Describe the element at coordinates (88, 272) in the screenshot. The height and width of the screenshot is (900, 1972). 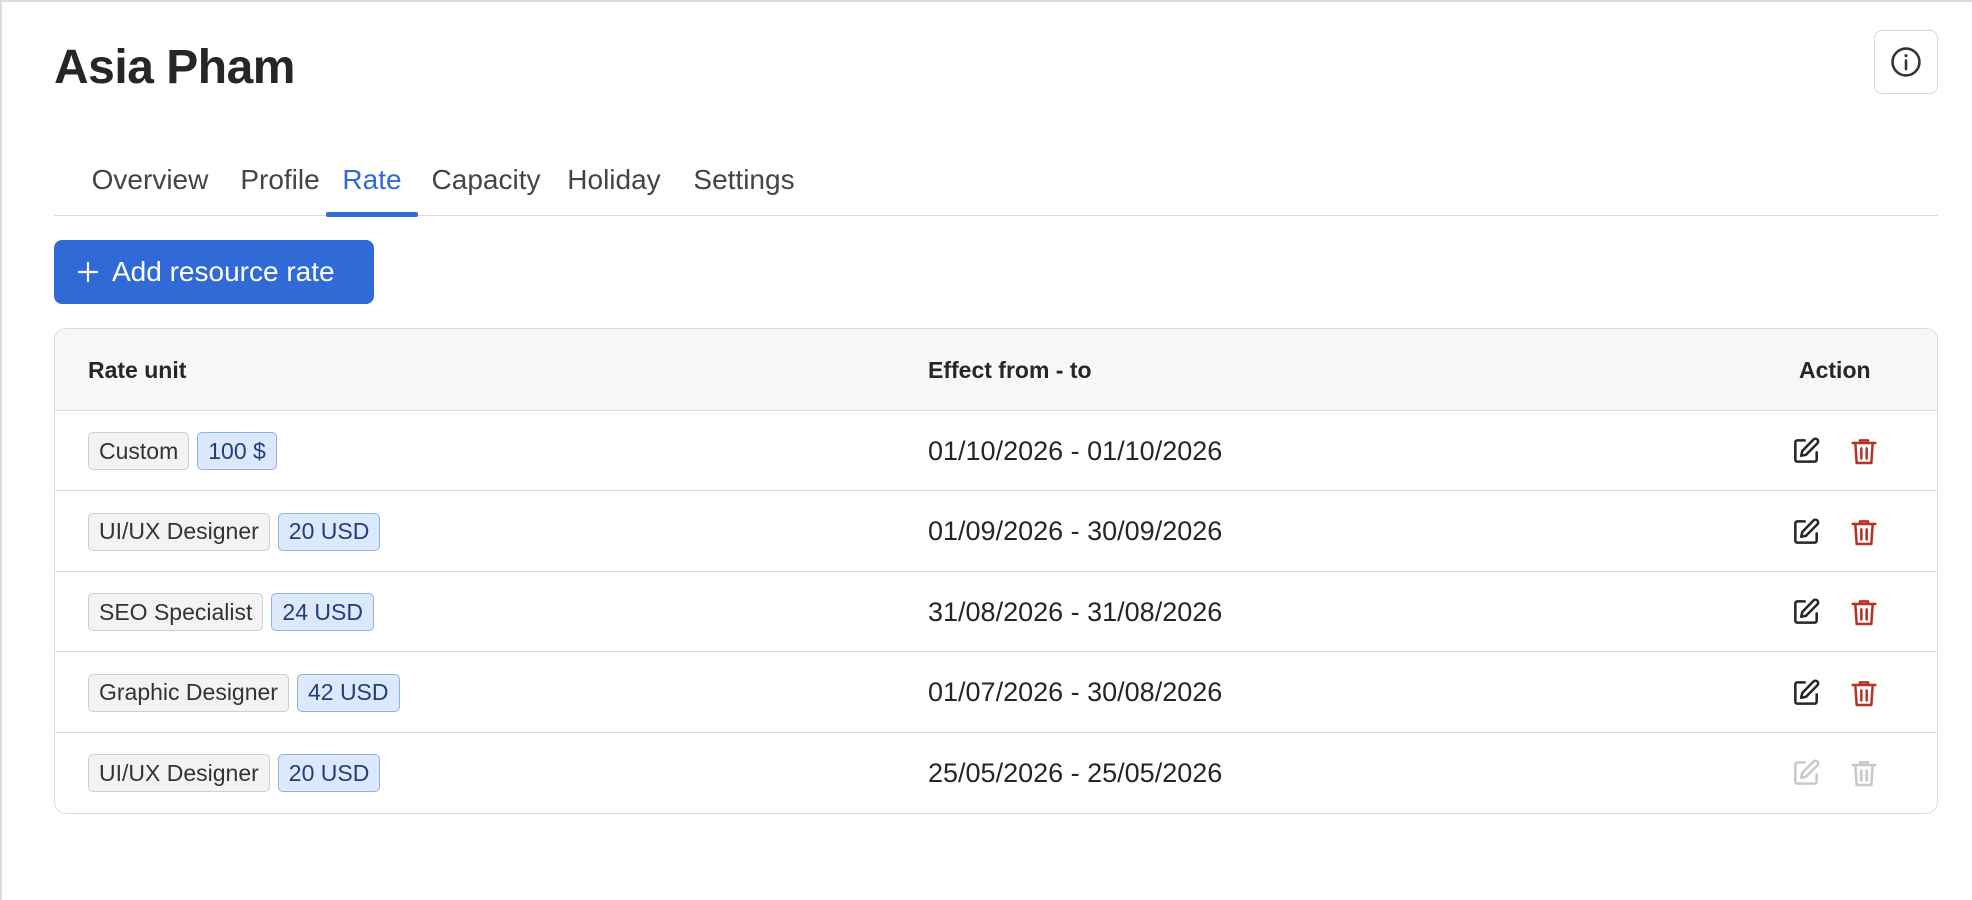
I see `plus-icon` at that location.